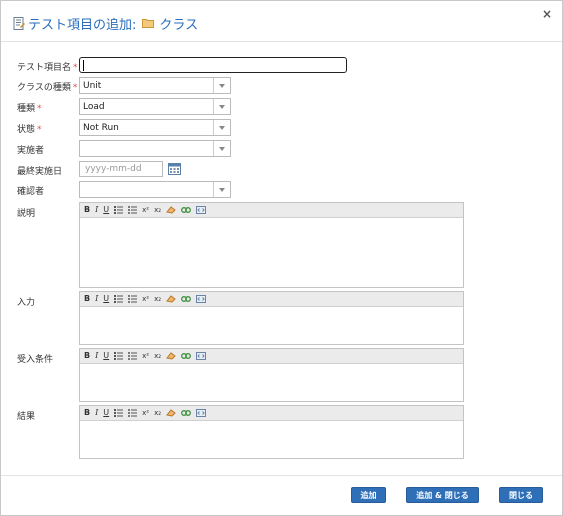  What do you see at coordinates (121, 169) in the screenshot?
I see `last-exec-date-input: yyyy-mm-dd` at bounding box center [121, 169].